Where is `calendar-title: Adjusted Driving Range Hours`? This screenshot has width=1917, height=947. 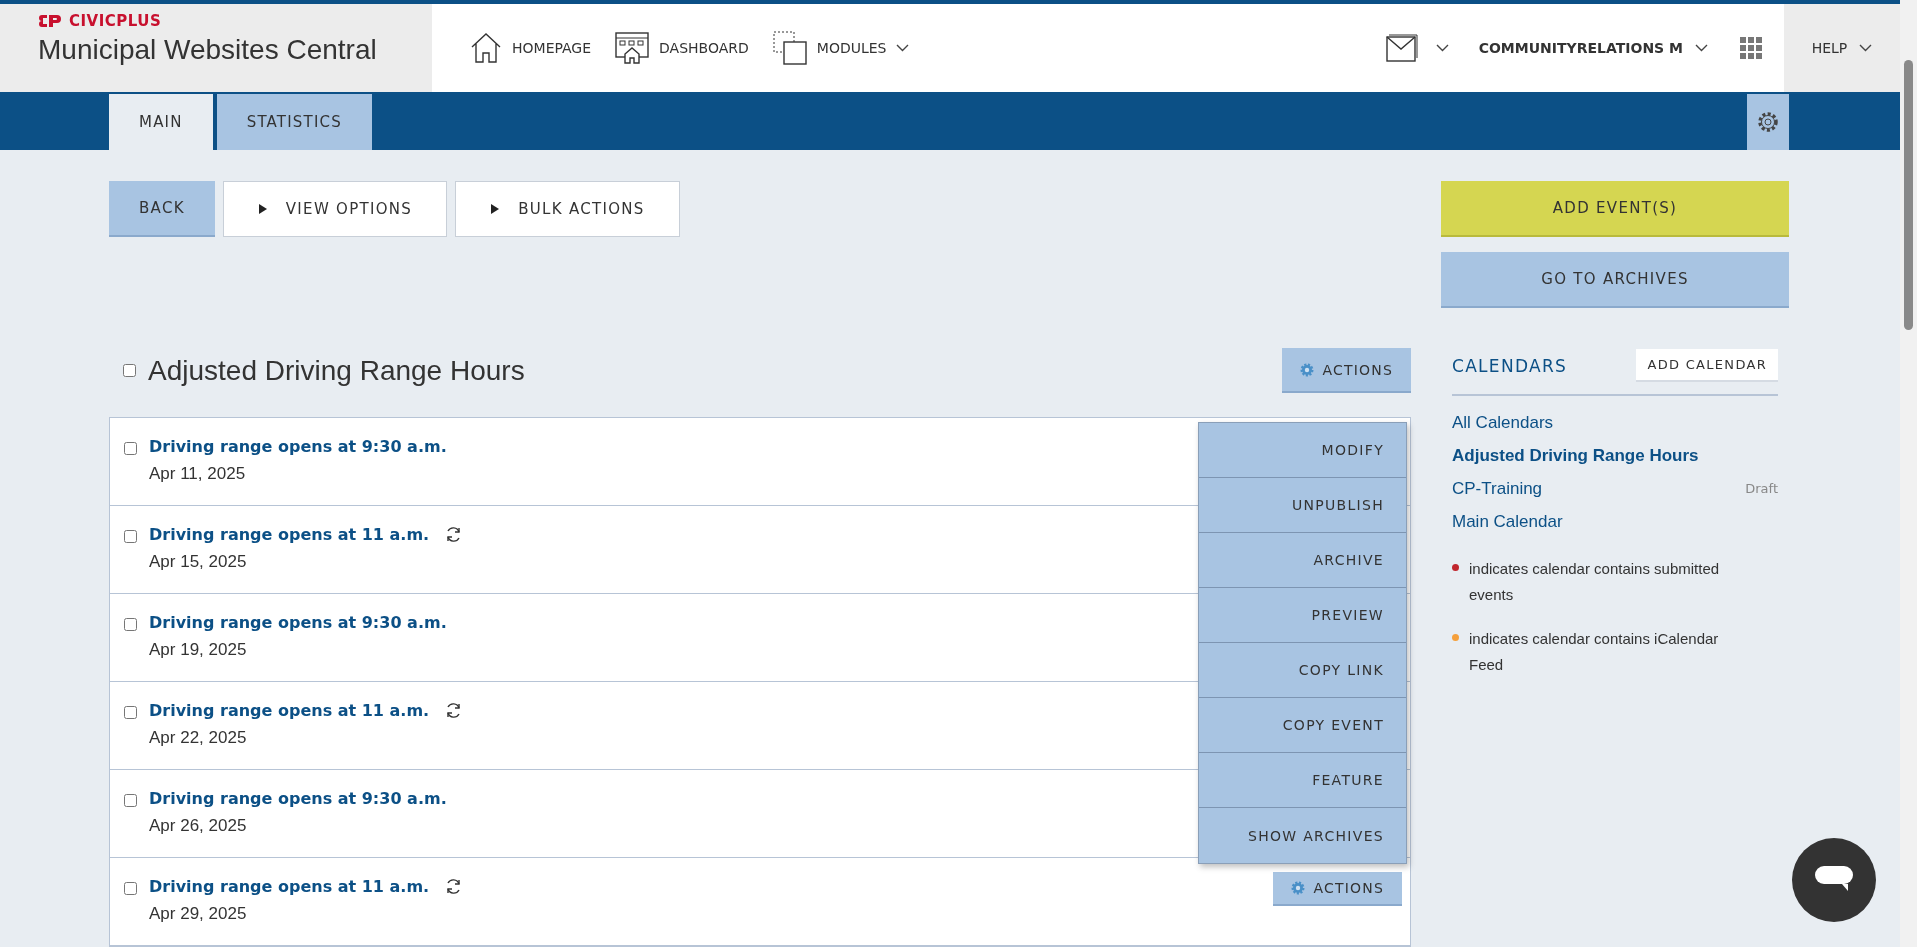
calendar-title: Adjusted Driving Range Hours is located at coordinates (336, 370).